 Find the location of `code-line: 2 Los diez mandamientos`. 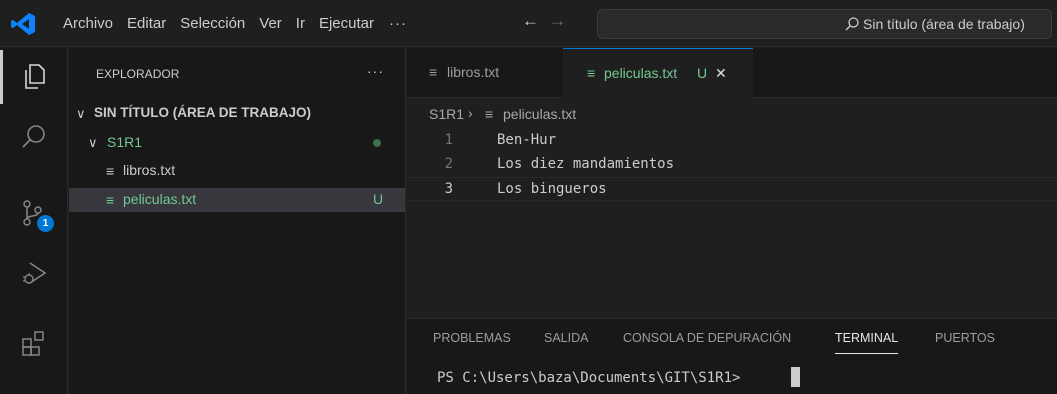

code-line: 2 Los diez mandamientos is located at coordinates (732, 165).